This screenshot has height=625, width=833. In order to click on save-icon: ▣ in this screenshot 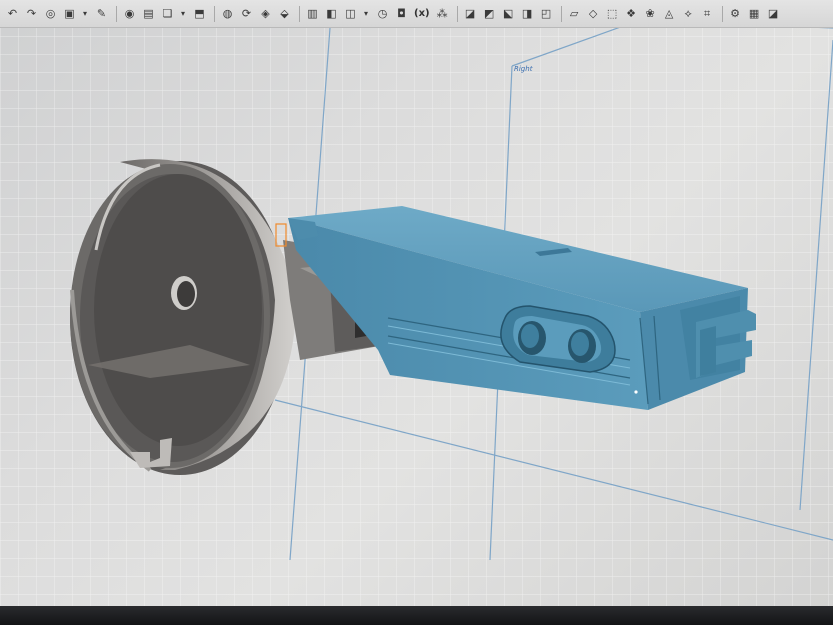, I will do `click(69, 14)`.